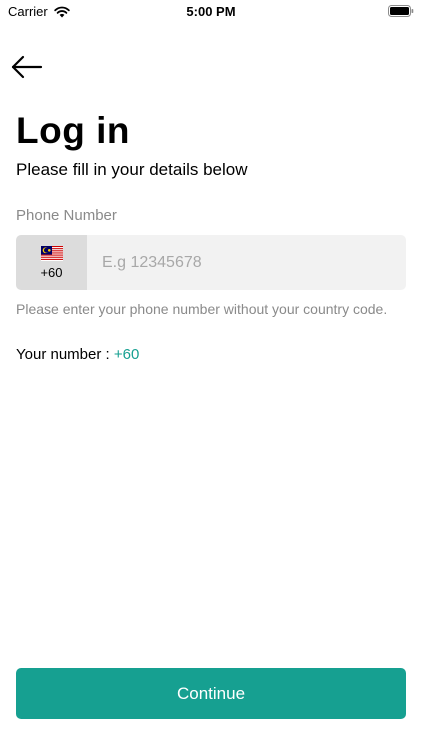 This screenshot has width=422, height=750. I want to click on status-bar: Carrier 5:00 PM, so click(211, 12).